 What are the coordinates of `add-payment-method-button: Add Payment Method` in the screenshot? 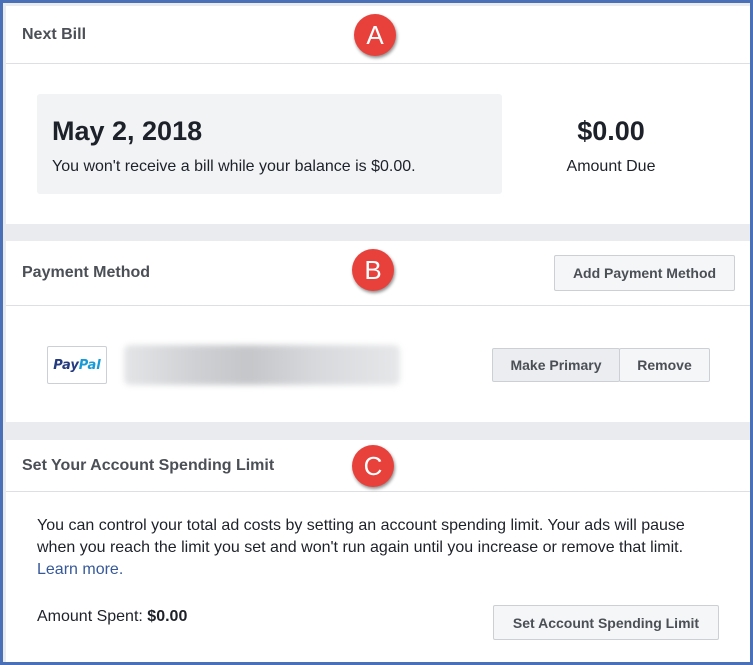 It's located at (644, 273).